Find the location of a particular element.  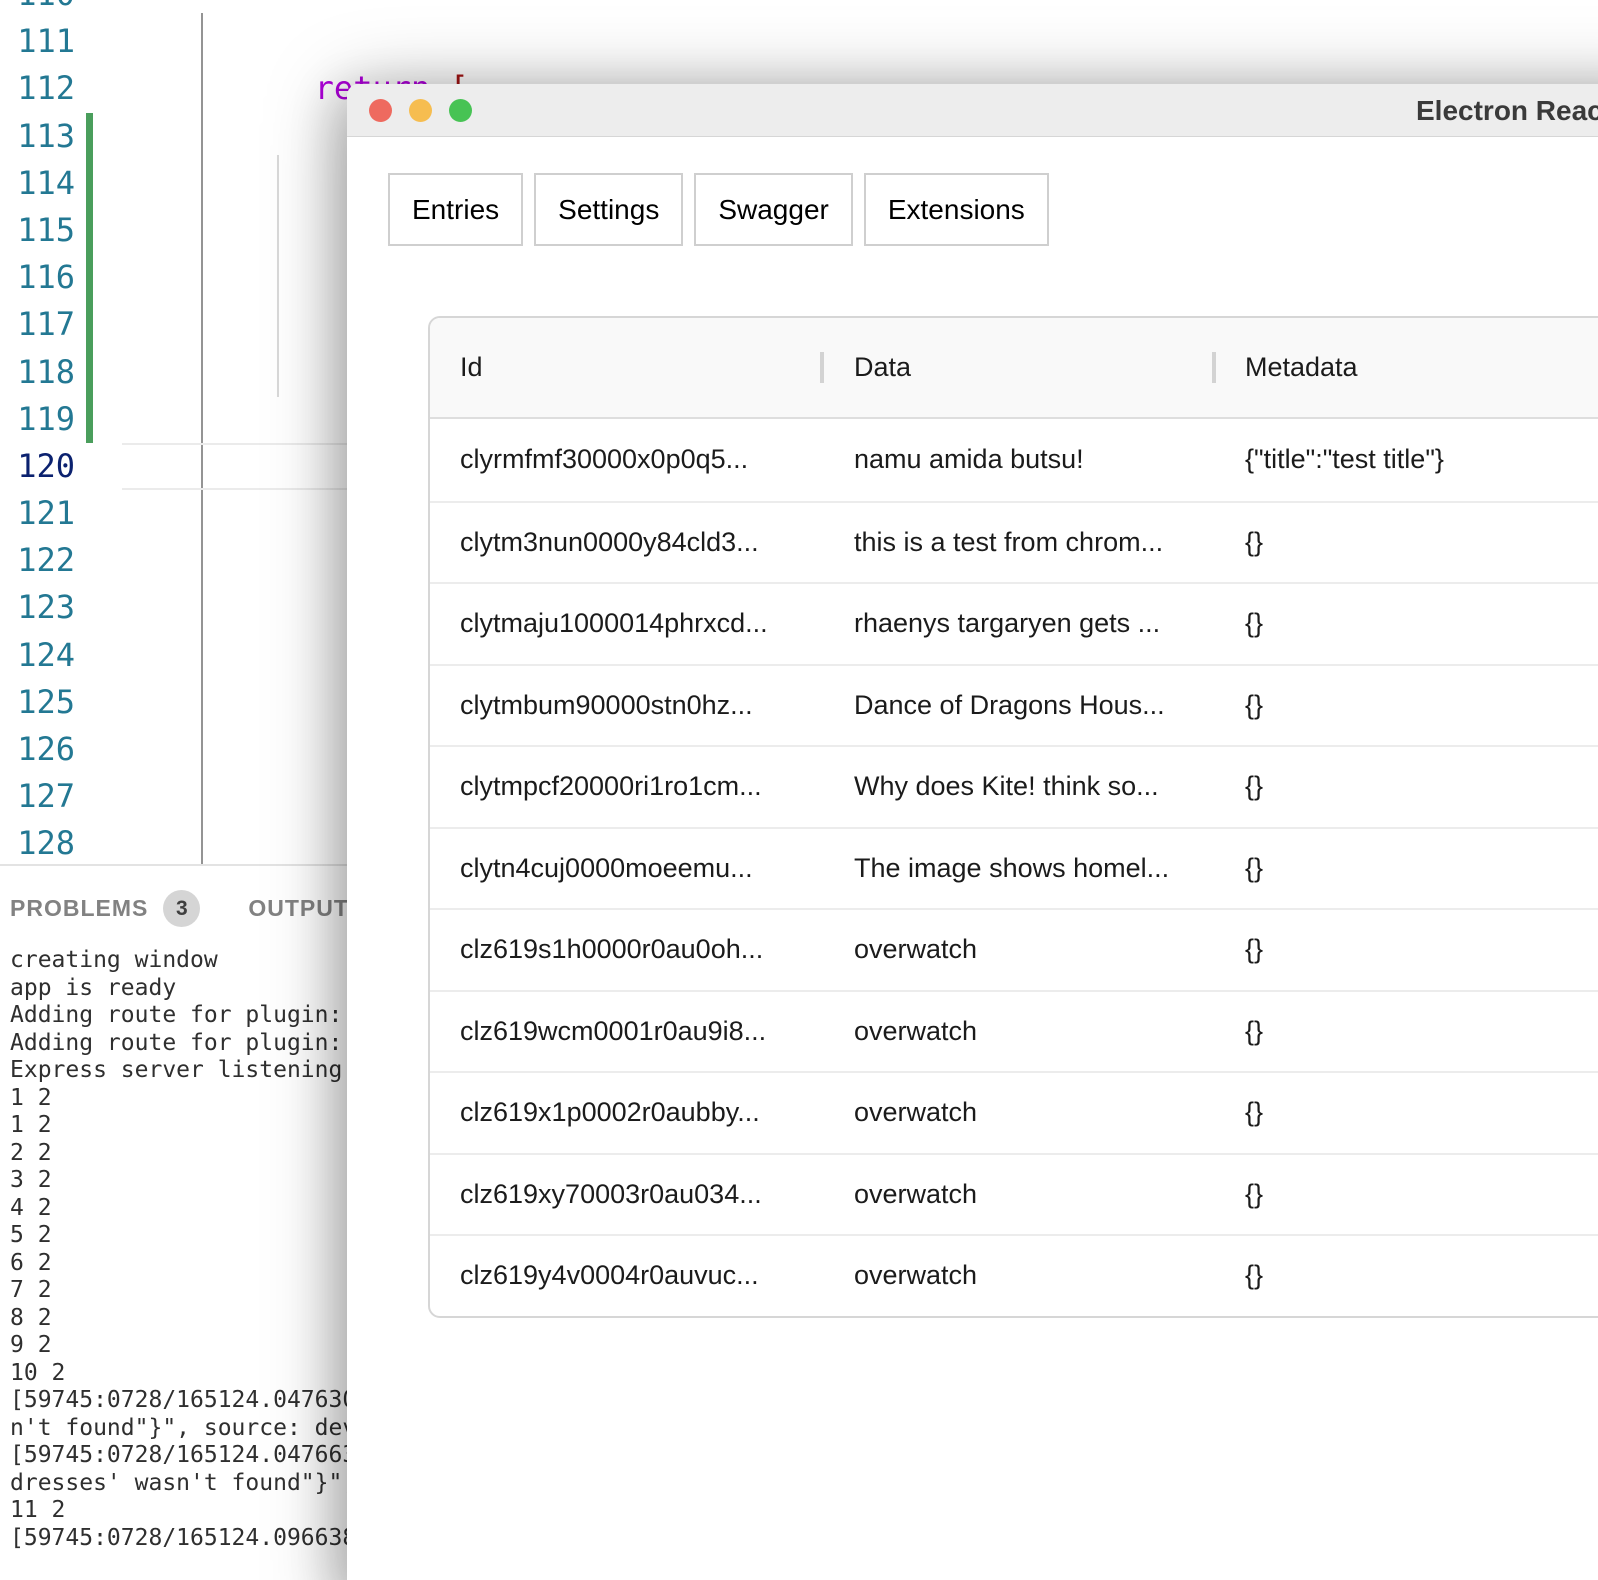

panel-tab-problems: PROBLEMS 3 is located at coordinates (105, 908).